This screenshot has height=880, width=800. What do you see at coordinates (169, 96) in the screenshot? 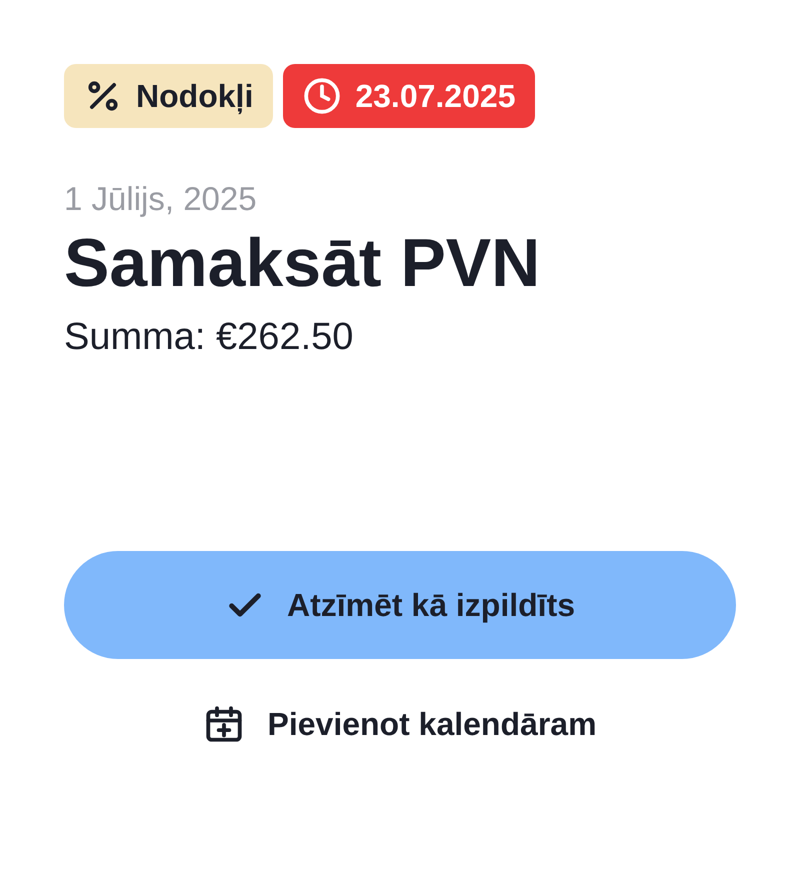
I see `tag-badge: Nodokļi` at bounding box center [169, 96].